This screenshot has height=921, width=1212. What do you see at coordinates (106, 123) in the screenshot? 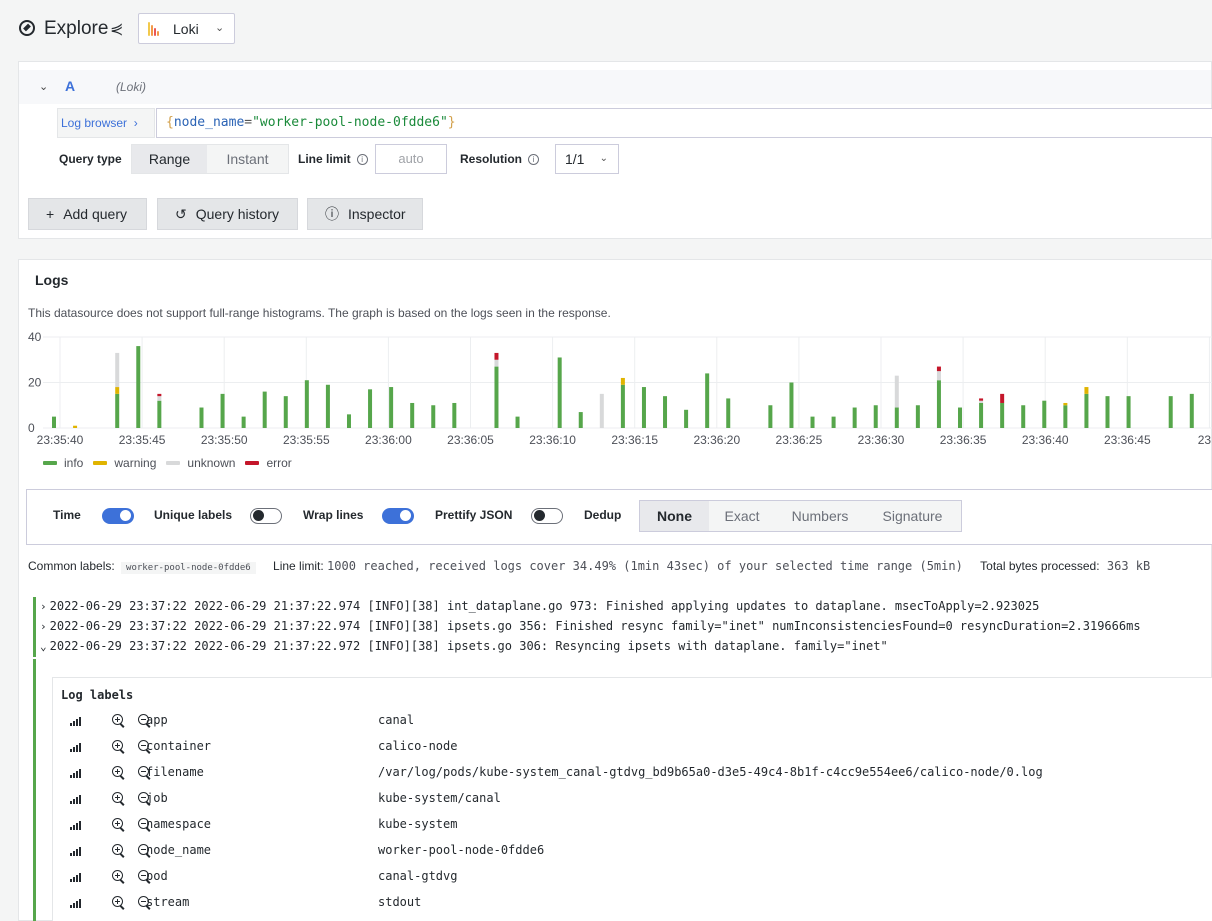
I see `log-browser-button: Log browser ›` at bounding box center [106, 123].